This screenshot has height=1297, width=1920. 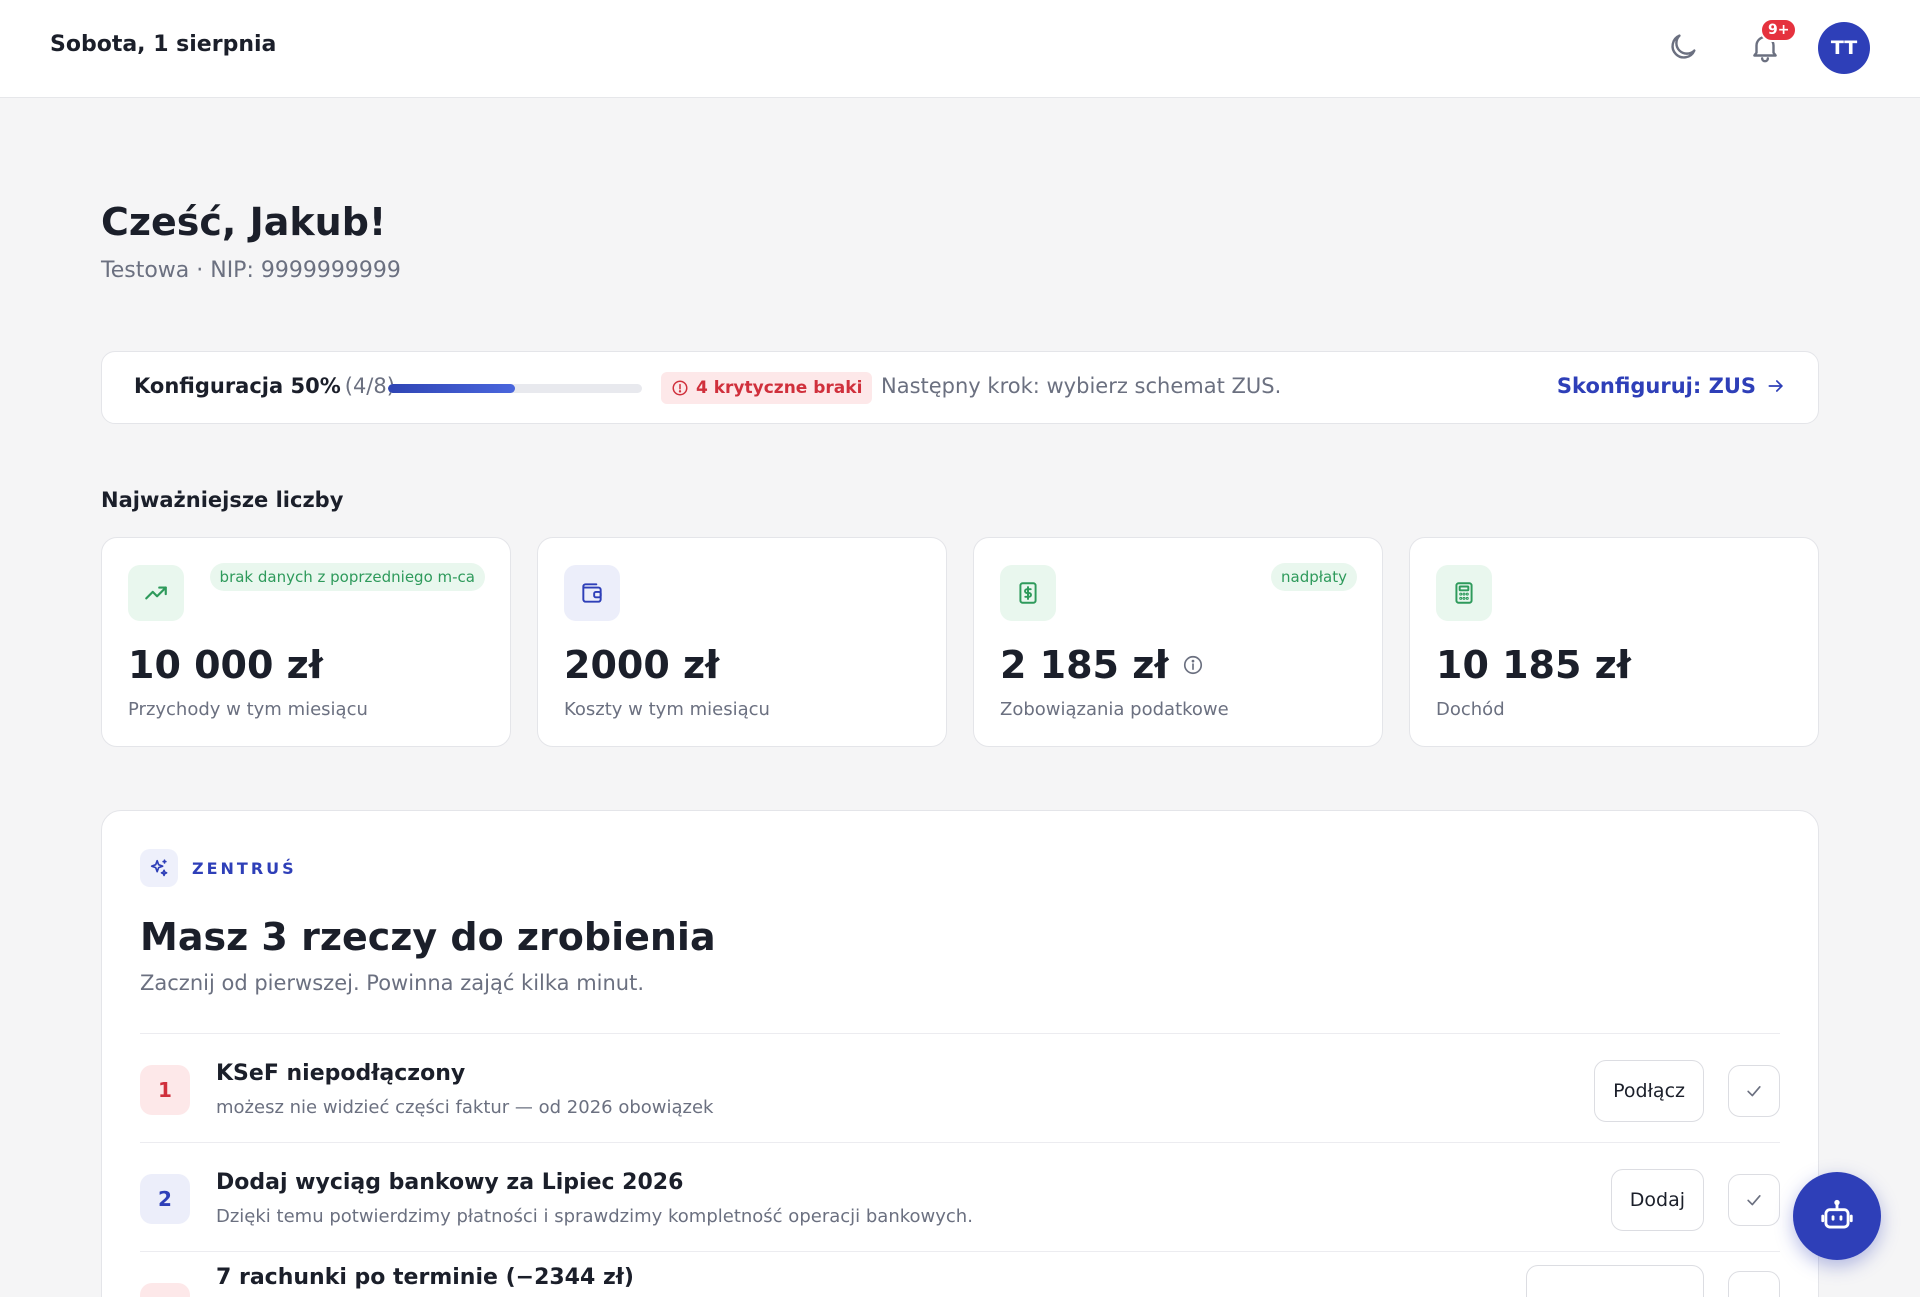 What do you see at coordinates (742, 642) in the screenshot?
I see `stat-card-costs: 2000 zł Koszty w tym miesiącu` at bounding box center [742, 642].